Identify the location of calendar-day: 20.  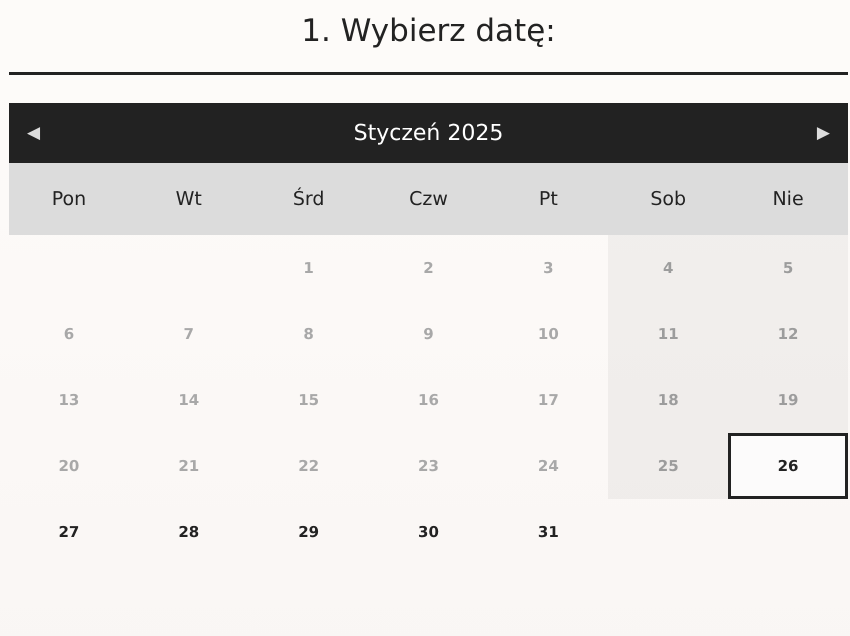
(69, 466).